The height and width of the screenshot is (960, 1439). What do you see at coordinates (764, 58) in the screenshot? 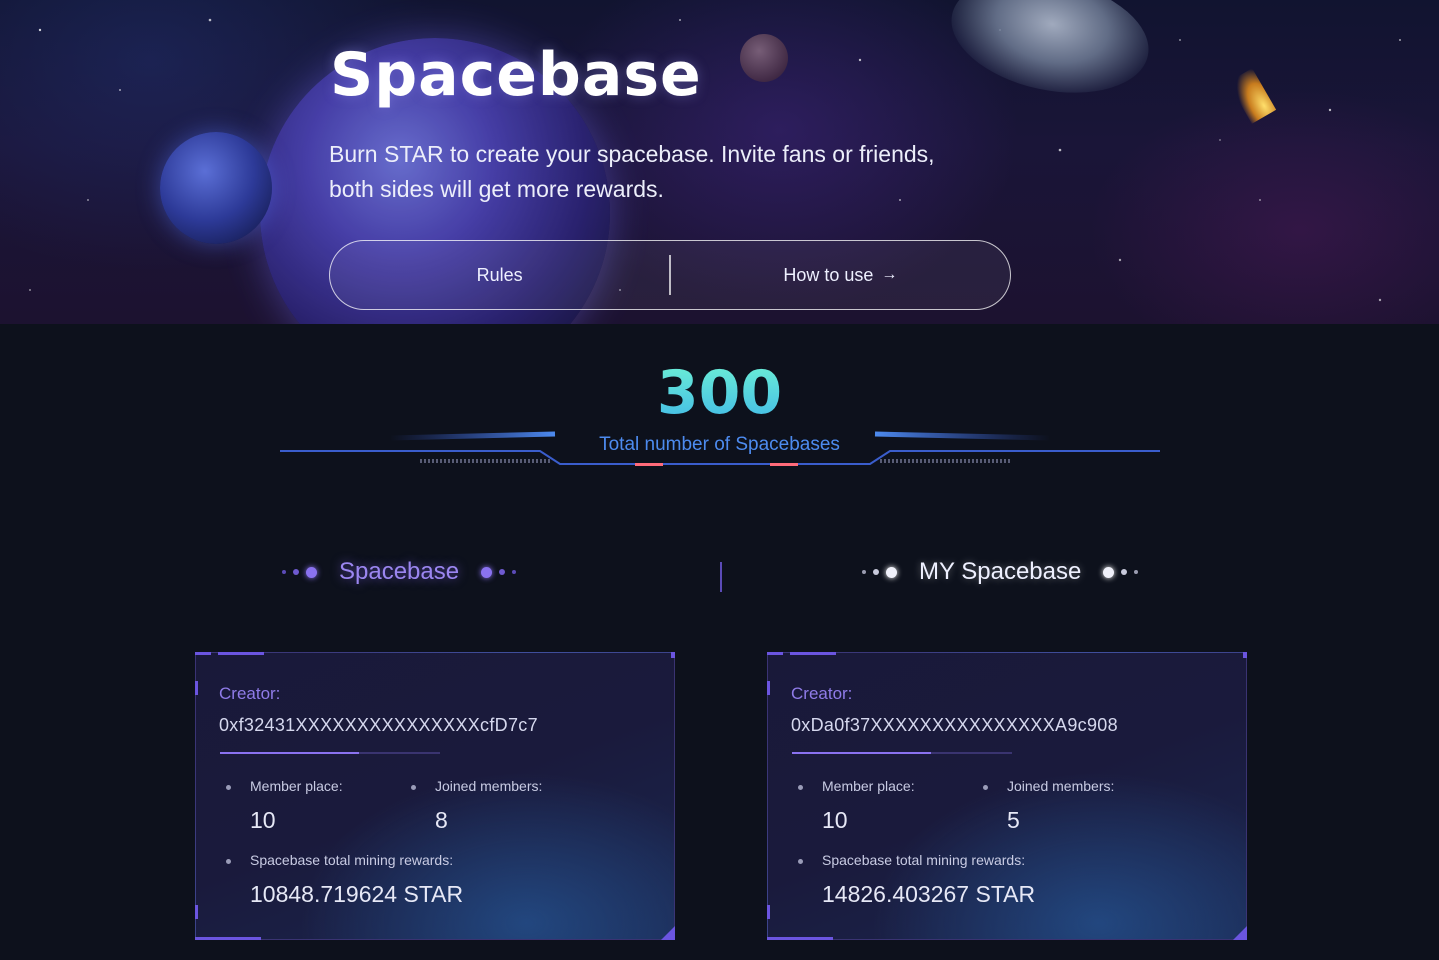
I see `planet-tiny` at bounding box center [764, 58].